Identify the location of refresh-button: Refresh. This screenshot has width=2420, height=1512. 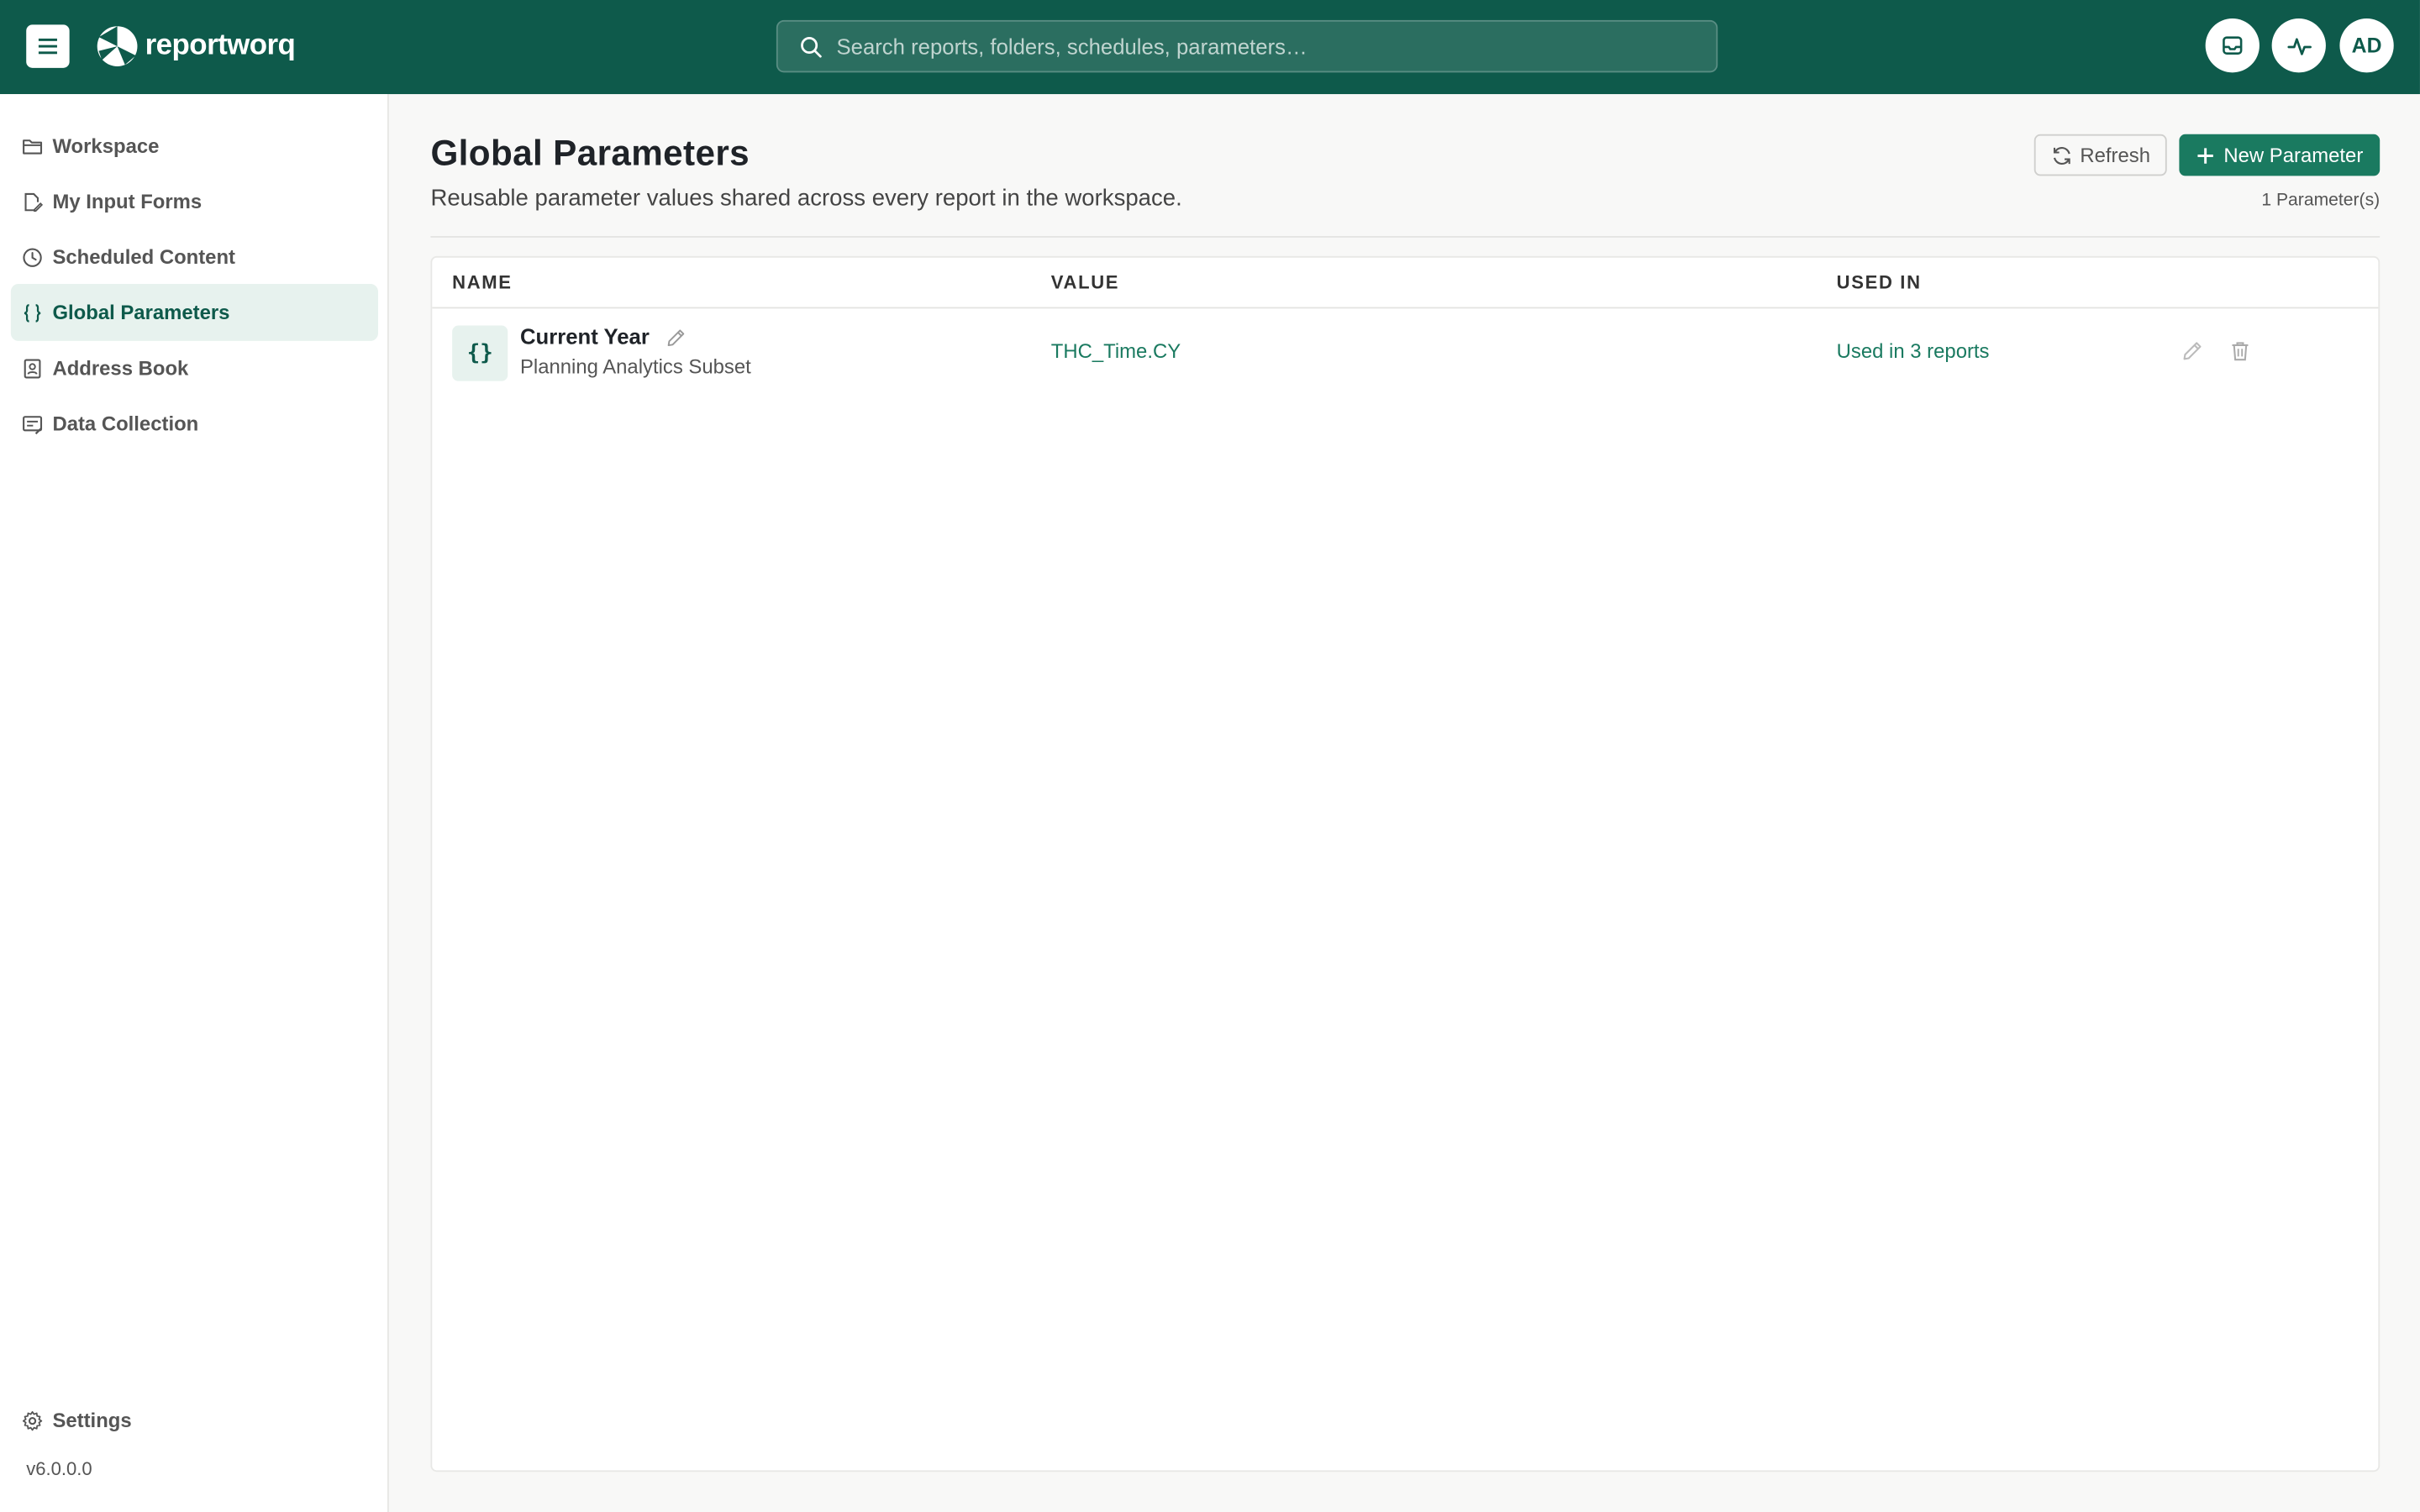
(2100, 155).